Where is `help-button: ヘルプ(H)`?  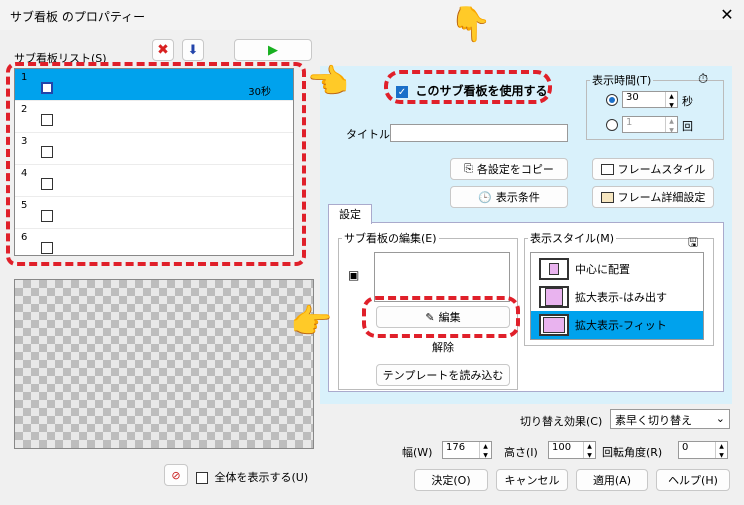
help-button: ヘルプ(H) is located at coordinates (693, 480).